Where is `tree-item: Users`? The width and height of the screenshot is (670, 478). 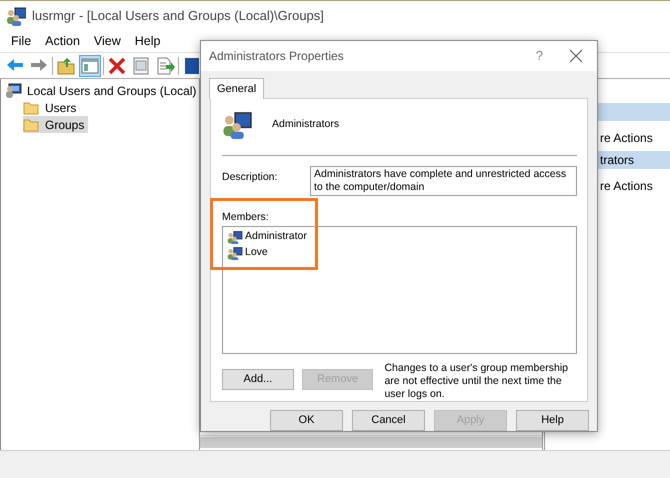 tree-item: Users is located at coordinates (51, 107).